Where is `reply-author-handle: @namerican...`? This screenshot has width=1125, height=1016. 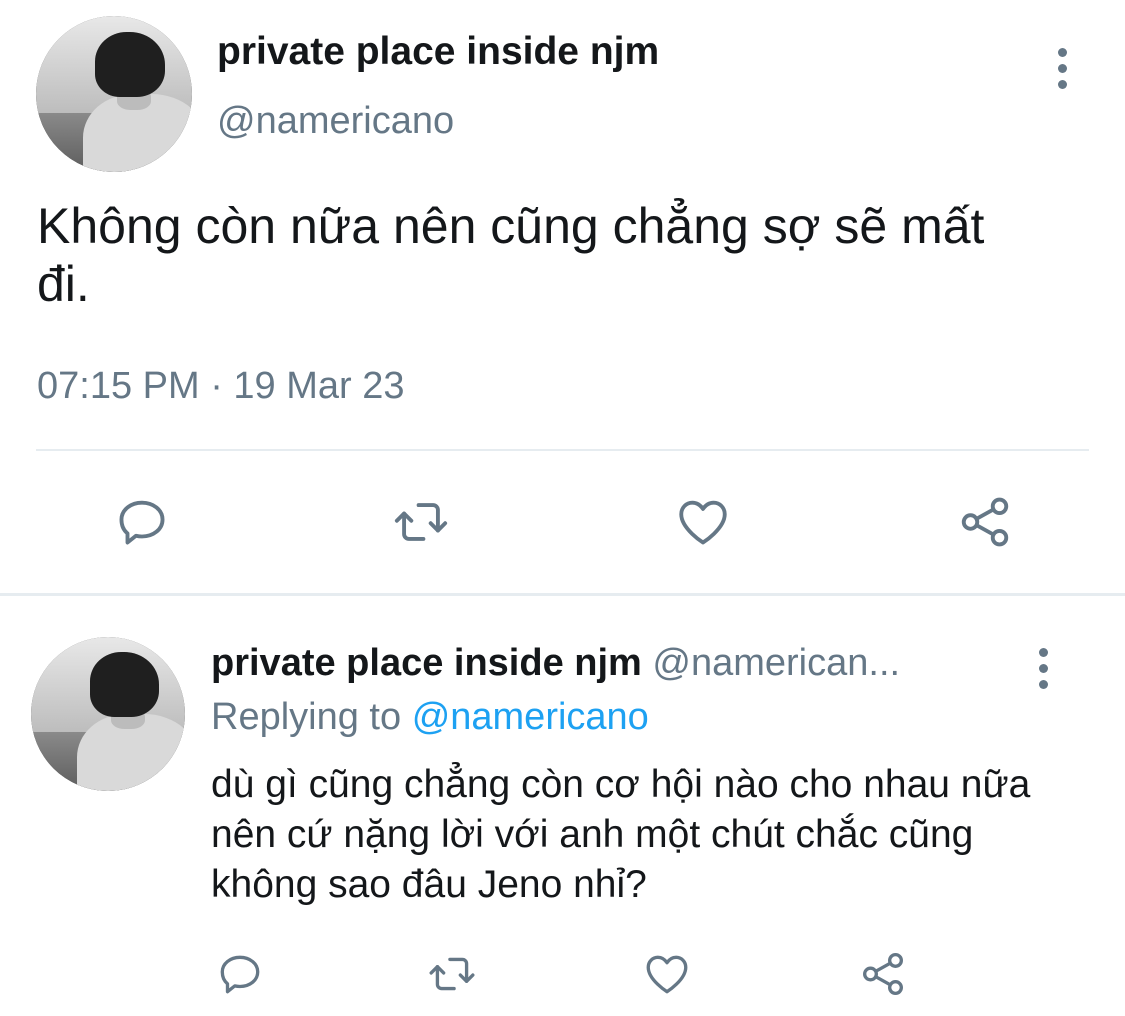
reply-author-handle: @namerican... is located at coordinates (776, 663).